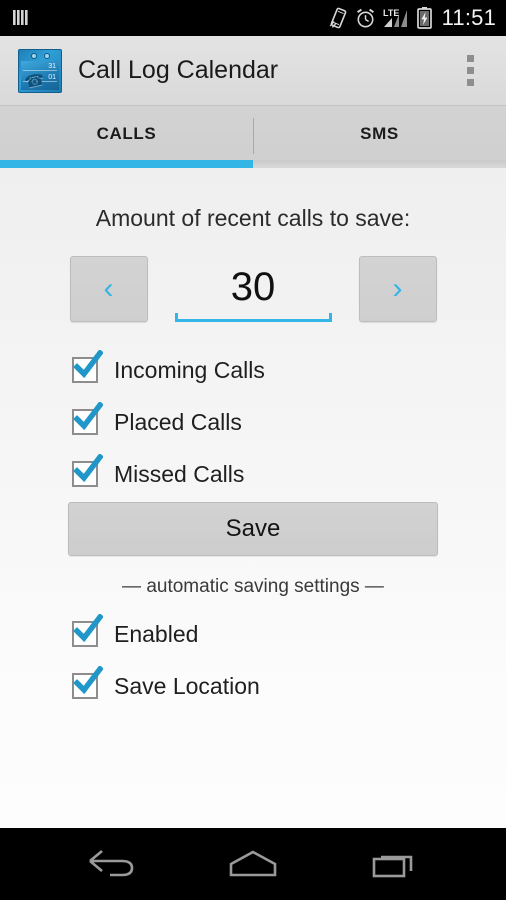  I want to click on recent-apps-icon, so click(392, 866).